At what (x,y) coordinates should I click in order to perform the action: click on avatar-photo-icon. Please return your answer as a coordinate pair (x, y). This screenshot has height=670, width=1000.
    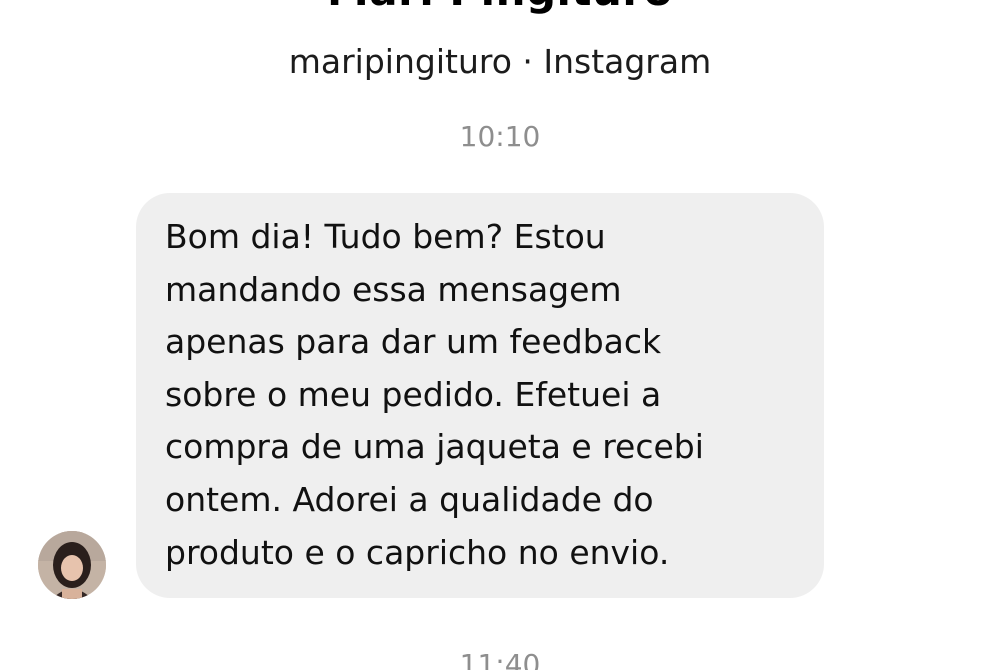
    Looking at the image, I should click on (72, 565).